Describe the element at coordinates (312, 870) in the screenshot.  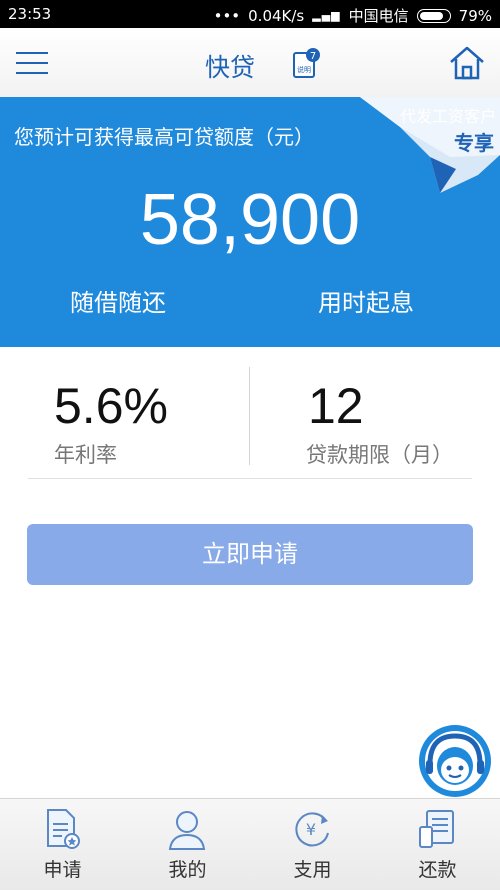
I see `nav-withdraw-label: 支用` at that location.